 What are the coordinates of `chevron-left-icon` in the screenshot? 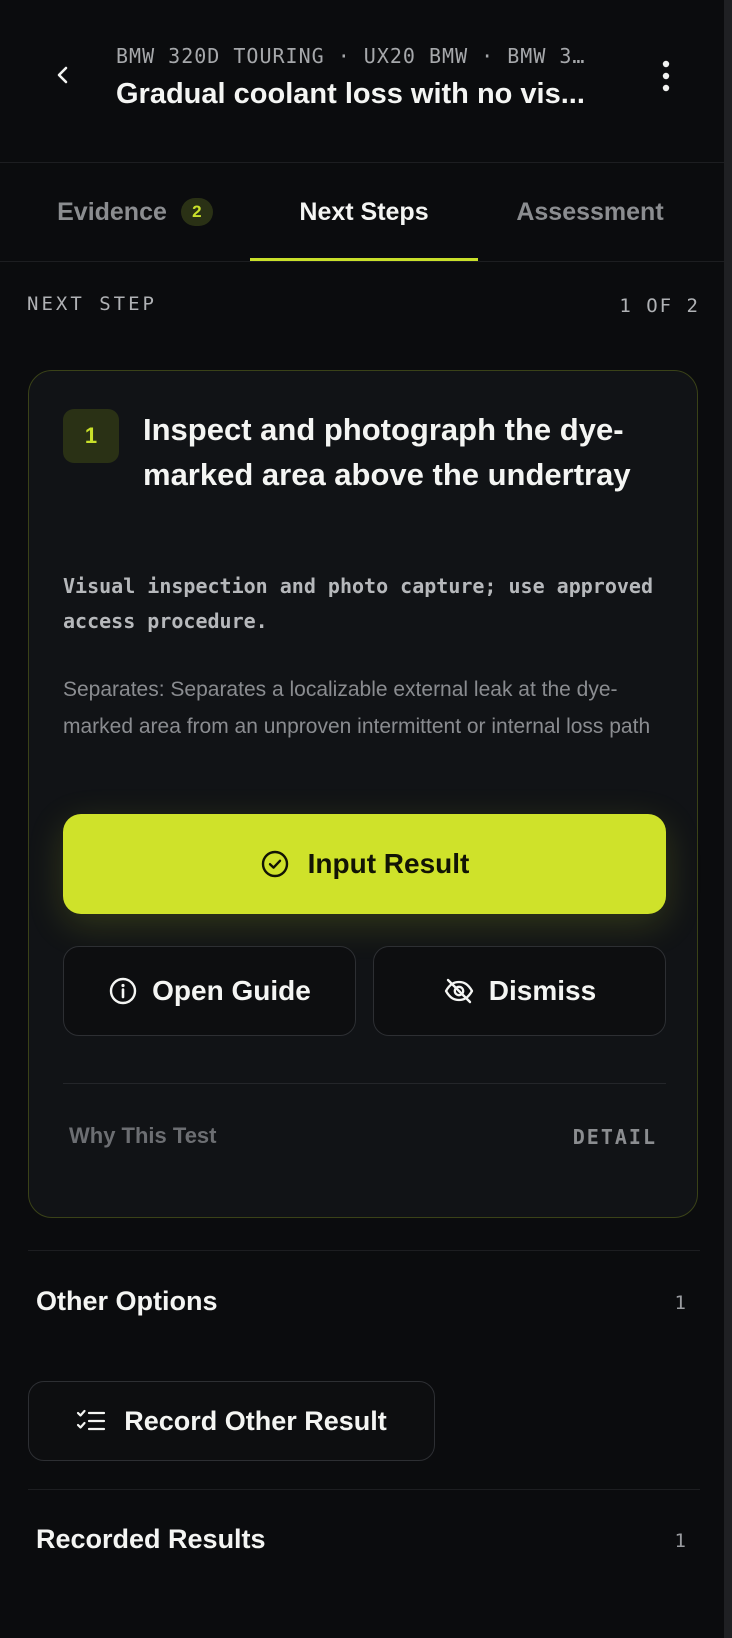 It's located at (62, 75).